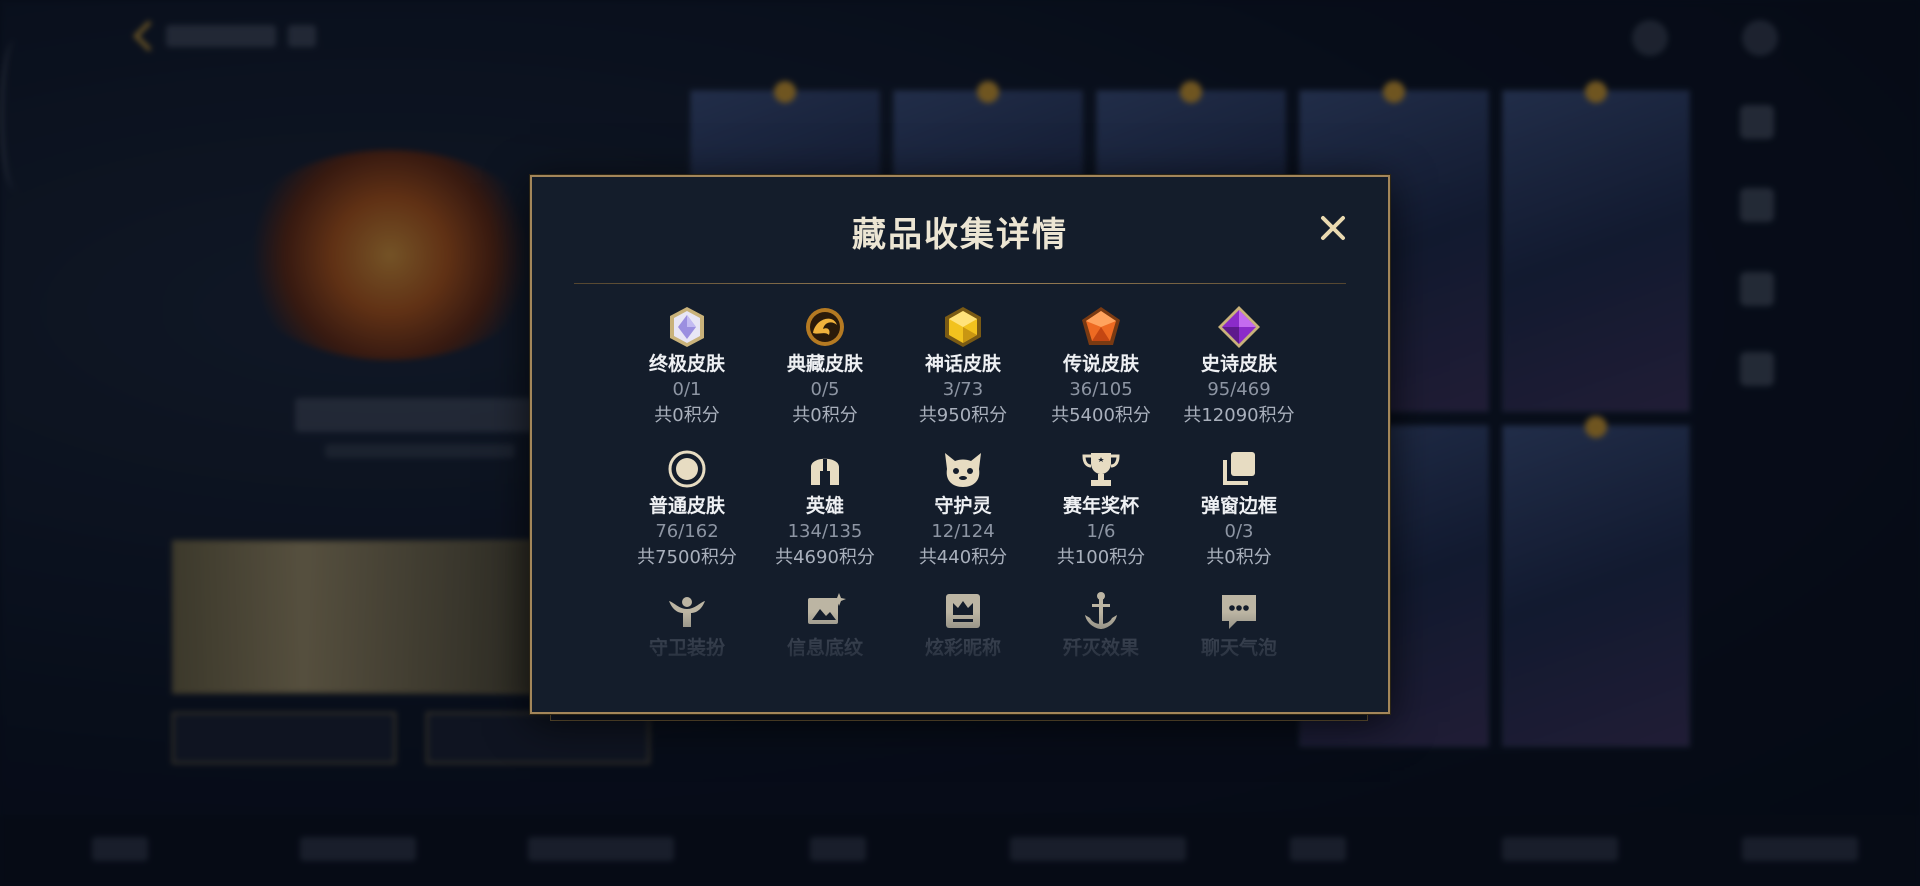 This screenshot has width=1920, height=886. What do you see at coordinates (687, 469) in the screenshot?
I see `standard-skin-circle-icon` at bounding box center [687, 469].